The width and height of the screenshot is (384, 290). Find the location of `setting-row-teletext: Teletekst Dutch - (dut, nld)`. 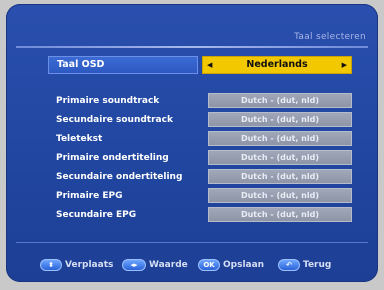

setting-row-teletext: Teletekst Dutch - (dut, nld) is located at coordinates (200, 139).